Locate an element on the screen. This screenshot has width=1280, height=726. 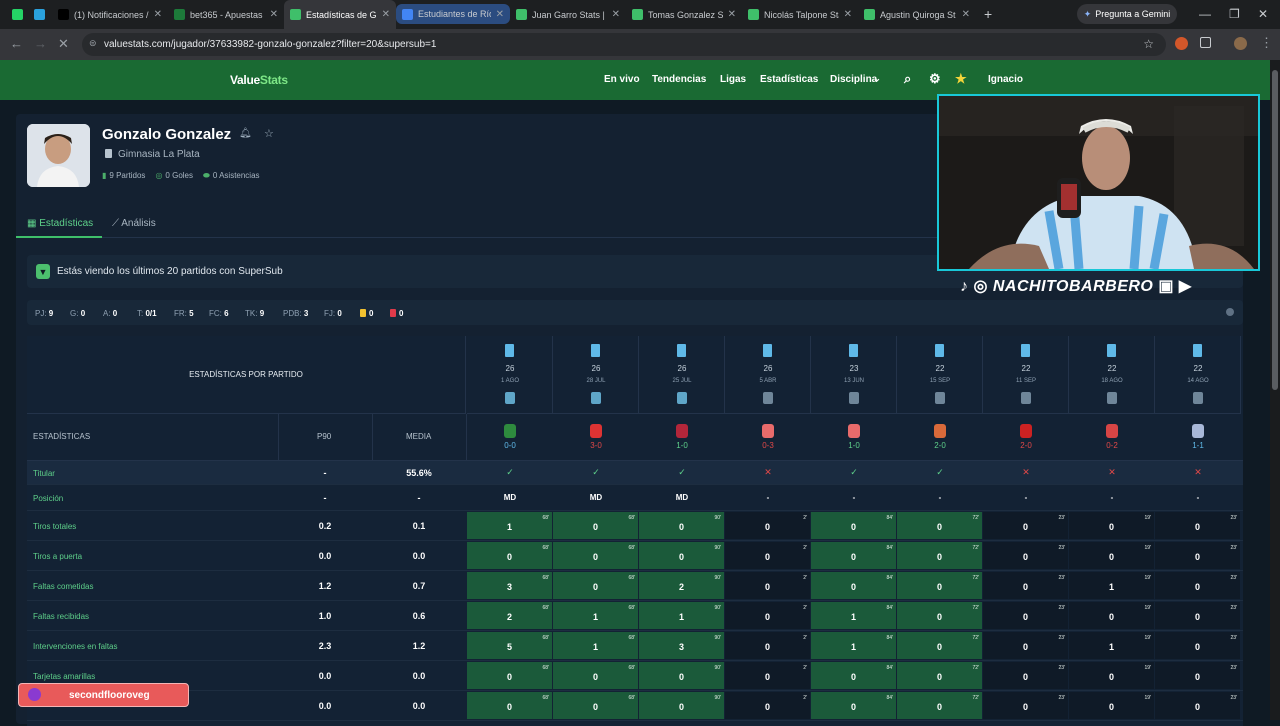
col-media: MEDIA is located at coordinates (418, 436).